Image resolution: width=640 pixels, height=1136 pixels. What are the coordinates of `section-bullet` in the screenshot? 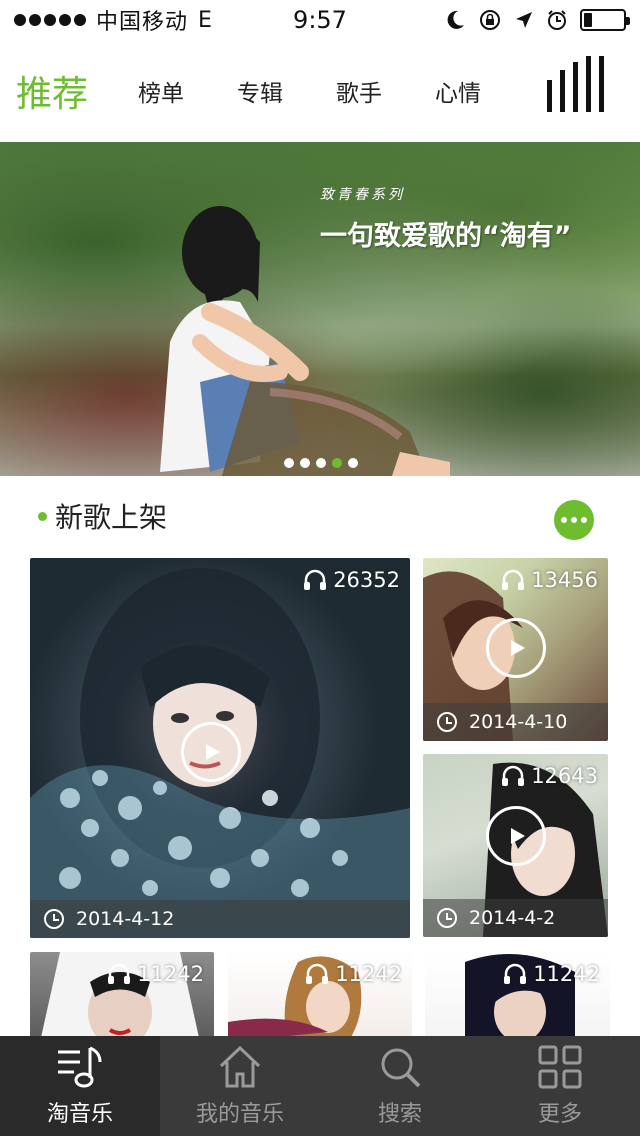 It's located at (42, 516).